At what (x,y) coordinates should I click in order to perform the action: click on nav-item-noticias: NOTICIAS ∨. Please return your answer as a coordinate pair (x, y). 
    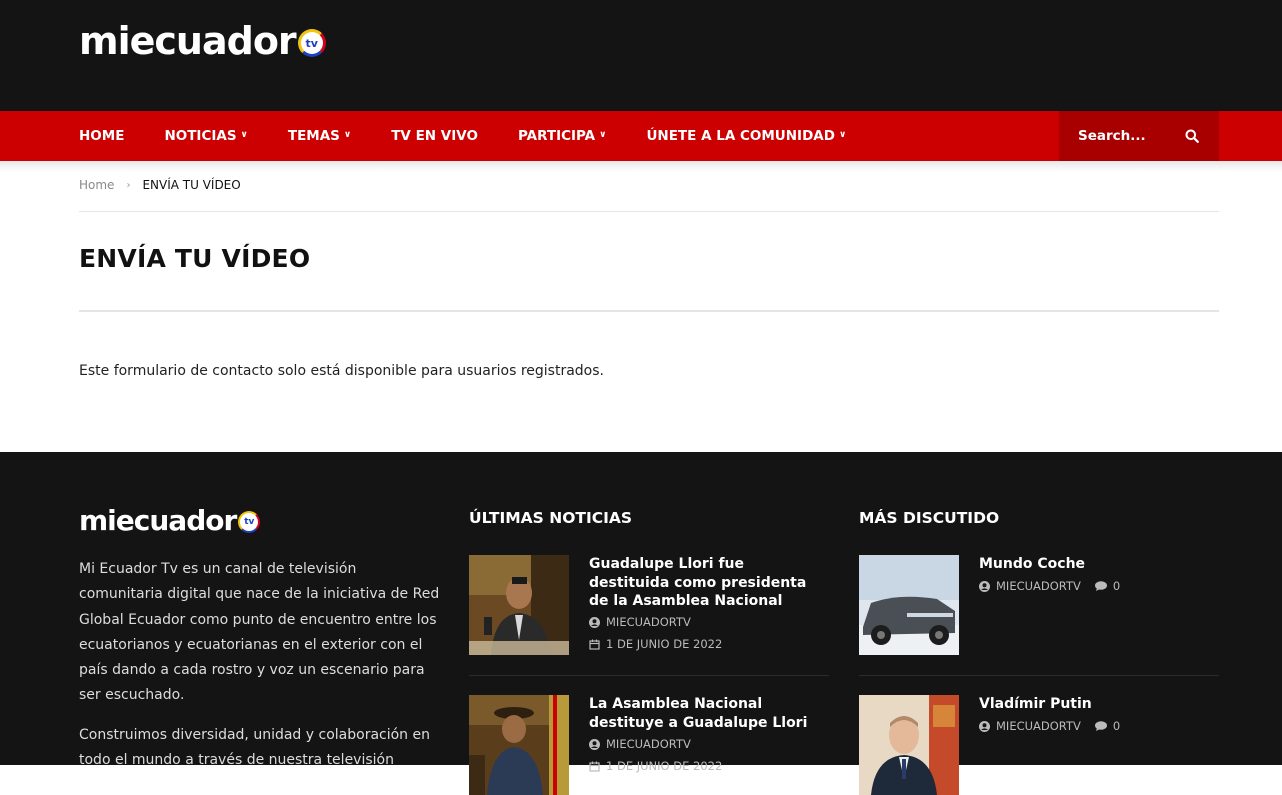
    Looking at the image, I should click on (205, 136).